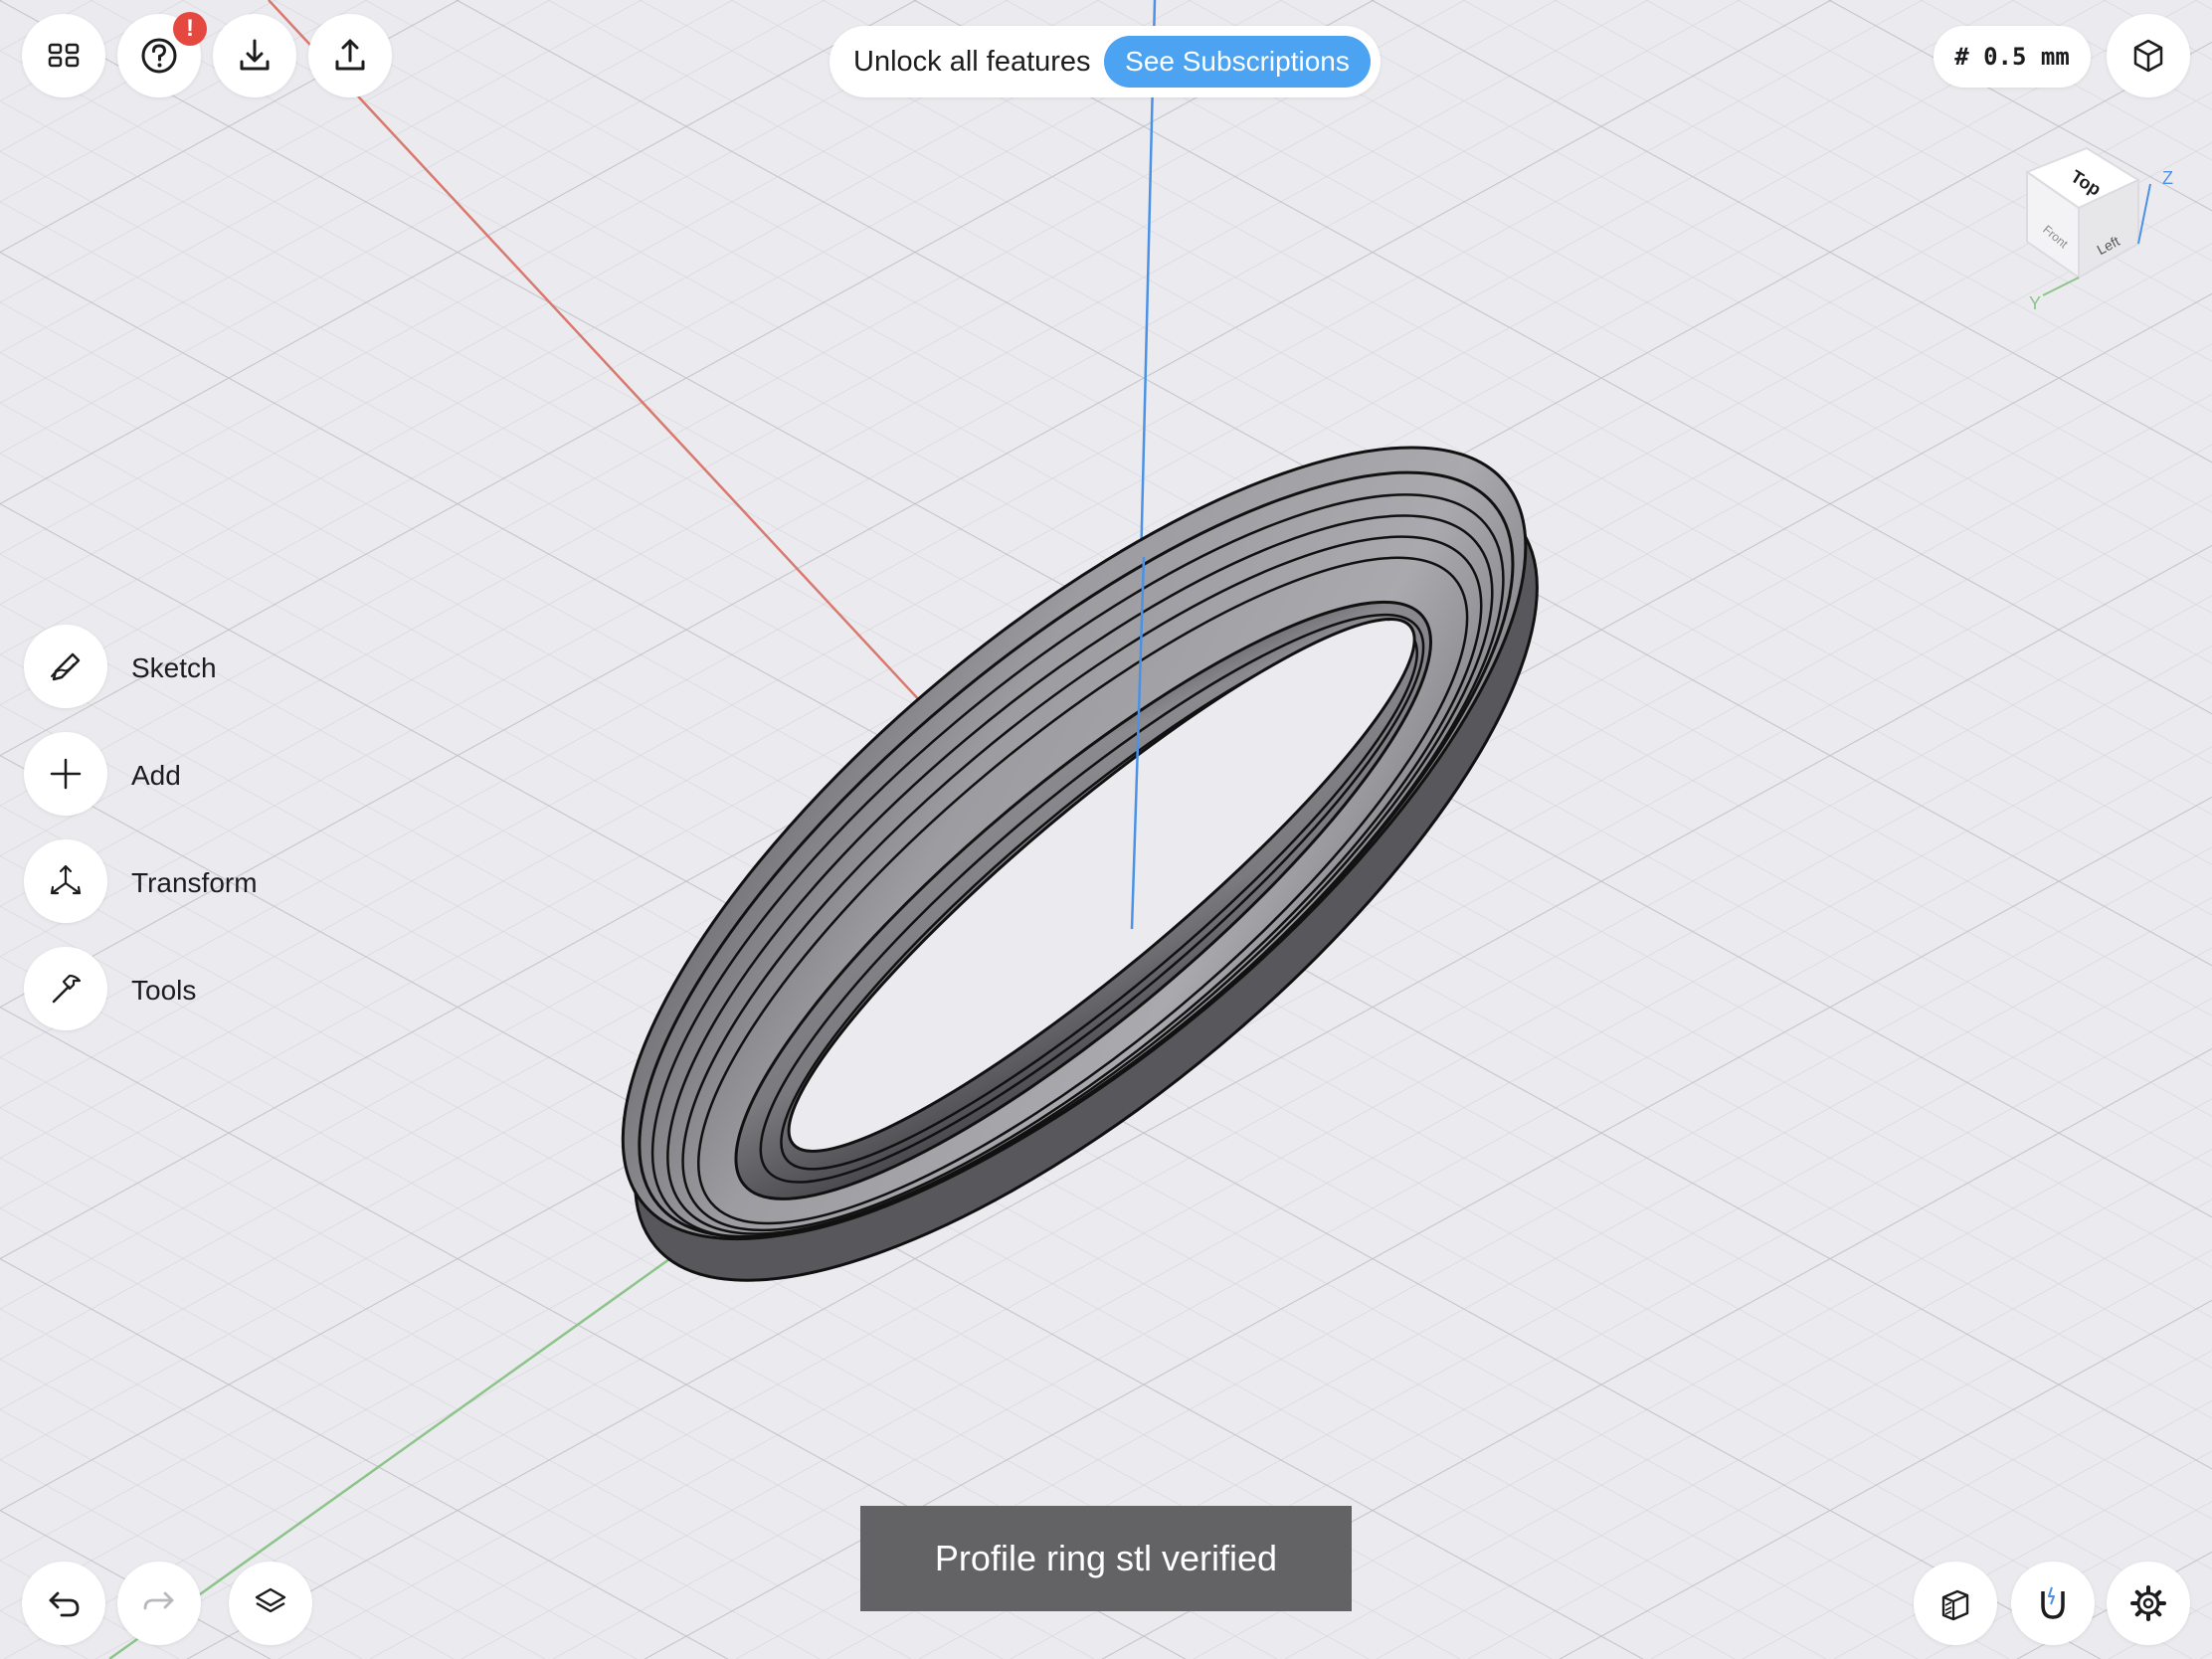 The width and height of the screenshot is (2212, 1659). I want to click on grid-view-button, so click(63, 55).